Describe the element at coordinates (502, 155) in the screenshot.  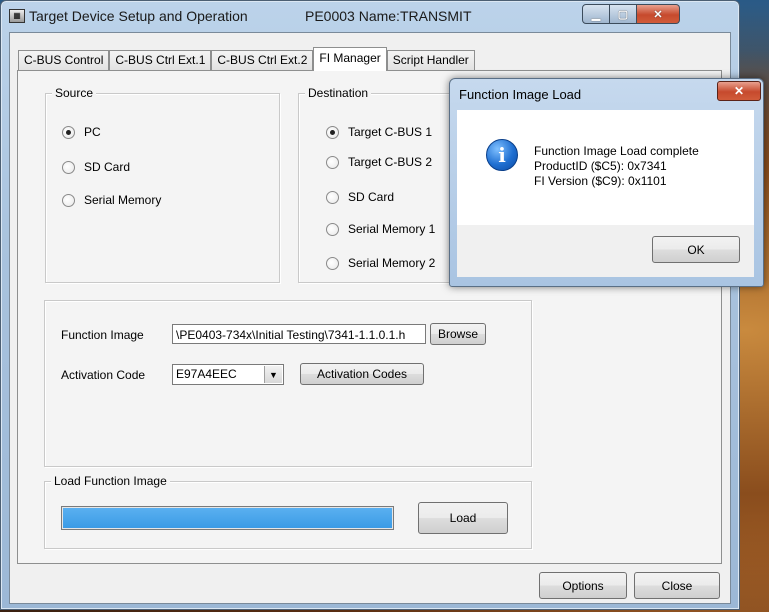
I see `info-icon: i` at that location.